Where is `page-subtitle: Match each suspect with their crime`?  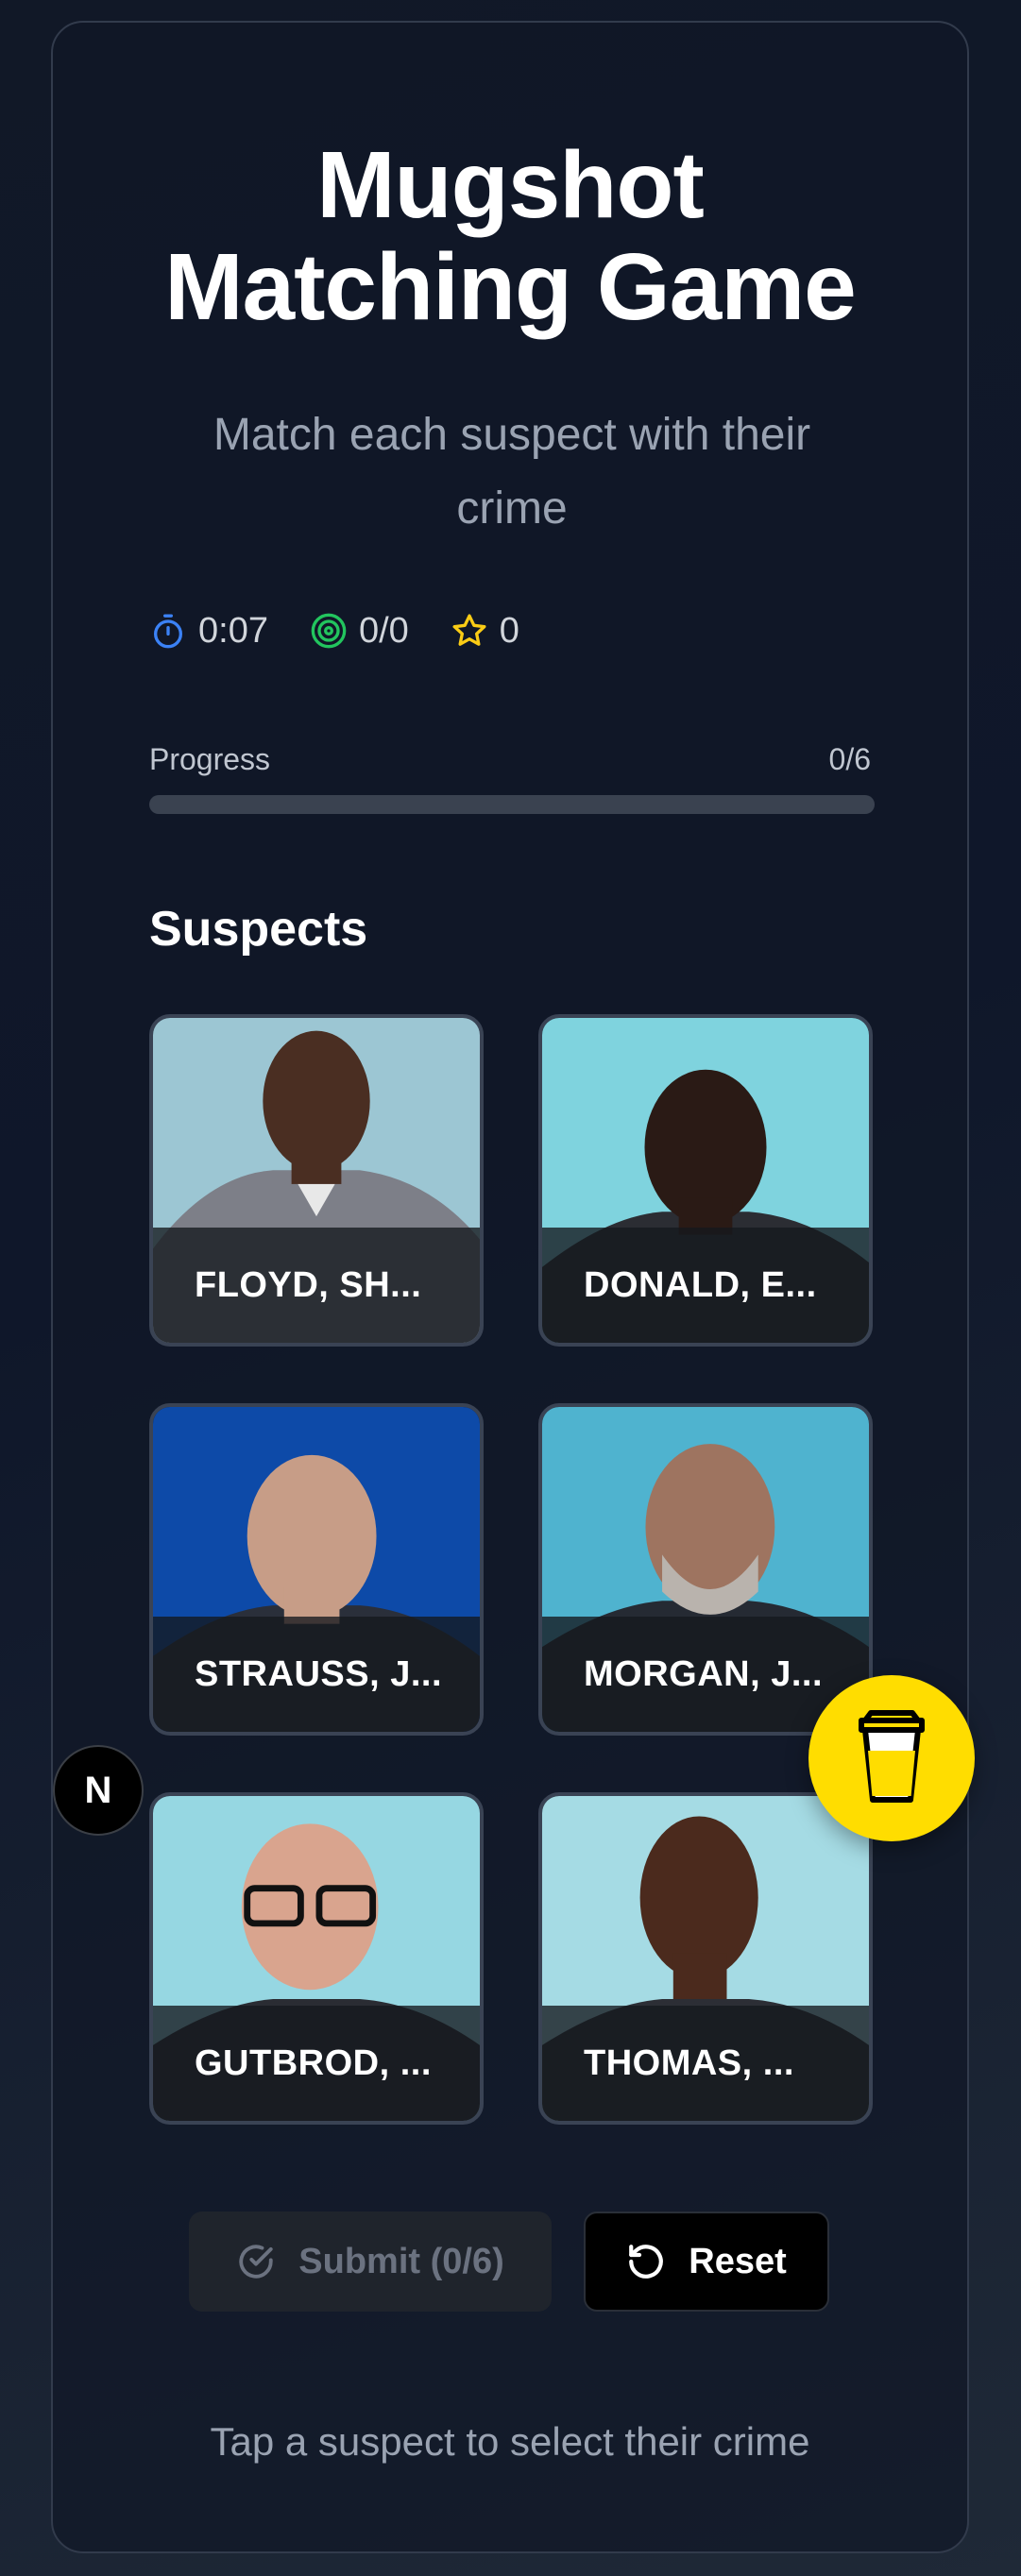
page-subtitle: Match each suspect with their crime is located at coordinates (512, 472).